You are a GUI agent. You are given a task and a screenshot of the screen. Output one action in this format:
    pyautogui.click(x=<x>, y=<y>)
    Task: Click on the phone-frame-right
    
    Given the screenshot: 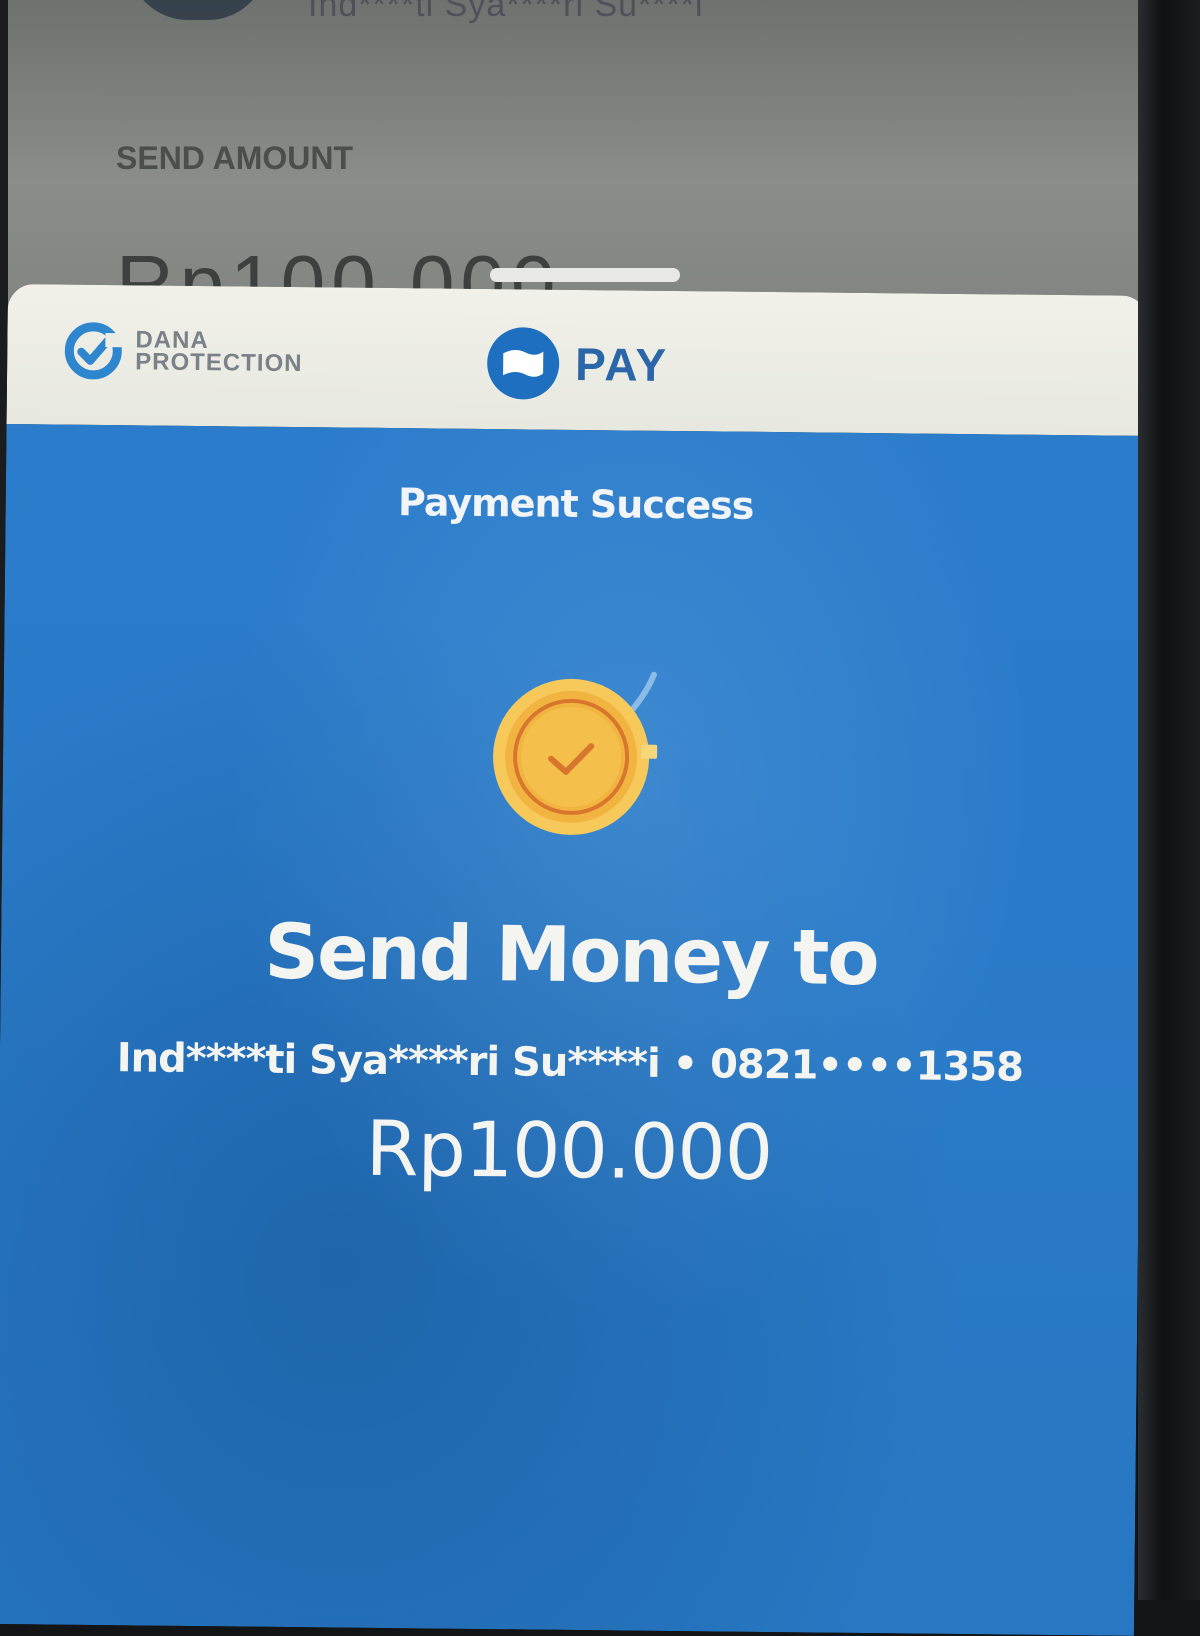 What is the action you would take?
    pyautogui.click(x=1169, y=800)
    